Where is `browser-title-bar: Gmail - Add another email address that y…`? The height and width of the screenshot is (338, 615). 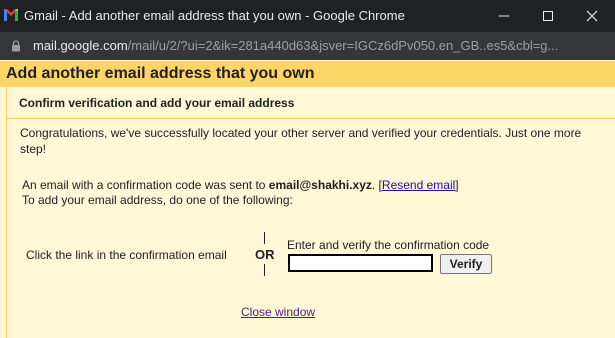
browser-title-bar: Gmail - Add another email address that y… is located at coordinates (307, 16).